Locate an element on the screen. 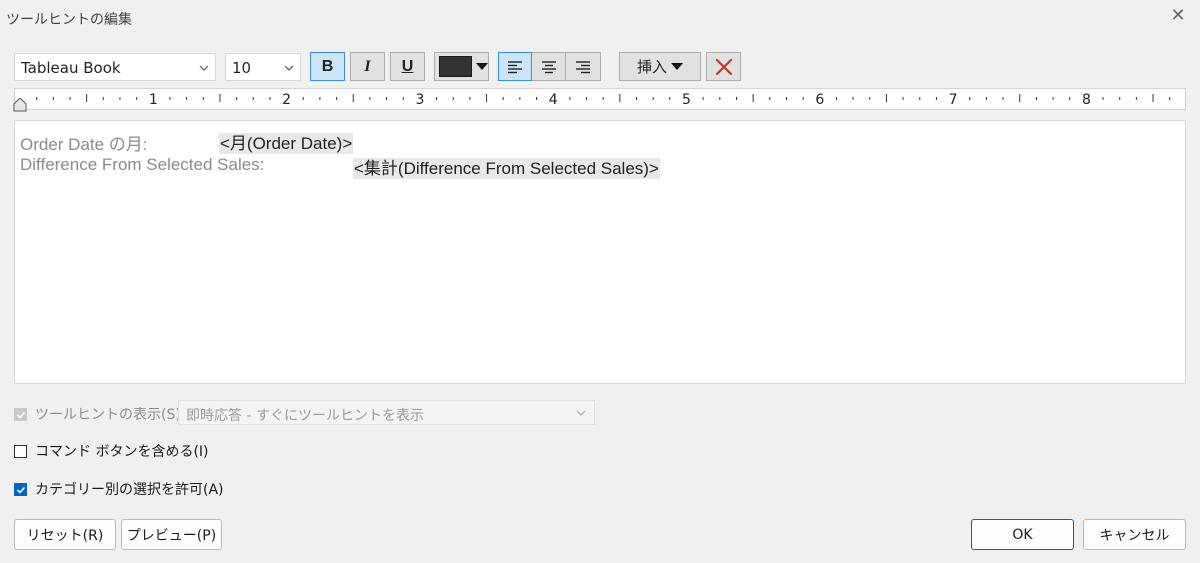  reset-label: リセット(R) is located at coordinates (65, 535).